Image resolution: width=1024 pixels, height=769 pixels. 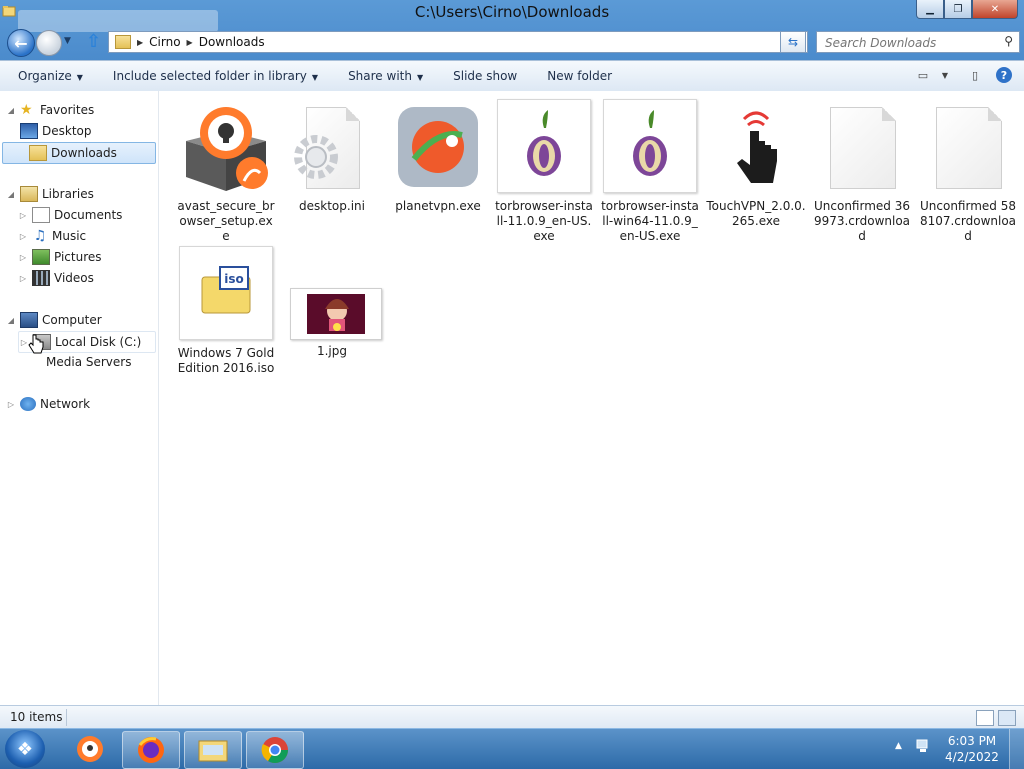 What do you see at coordinates (458, 42) in the screenshot?
I see `address-bar: ▶ Cirno ▶ Downloads ▼` at bounding box center [458, 42].